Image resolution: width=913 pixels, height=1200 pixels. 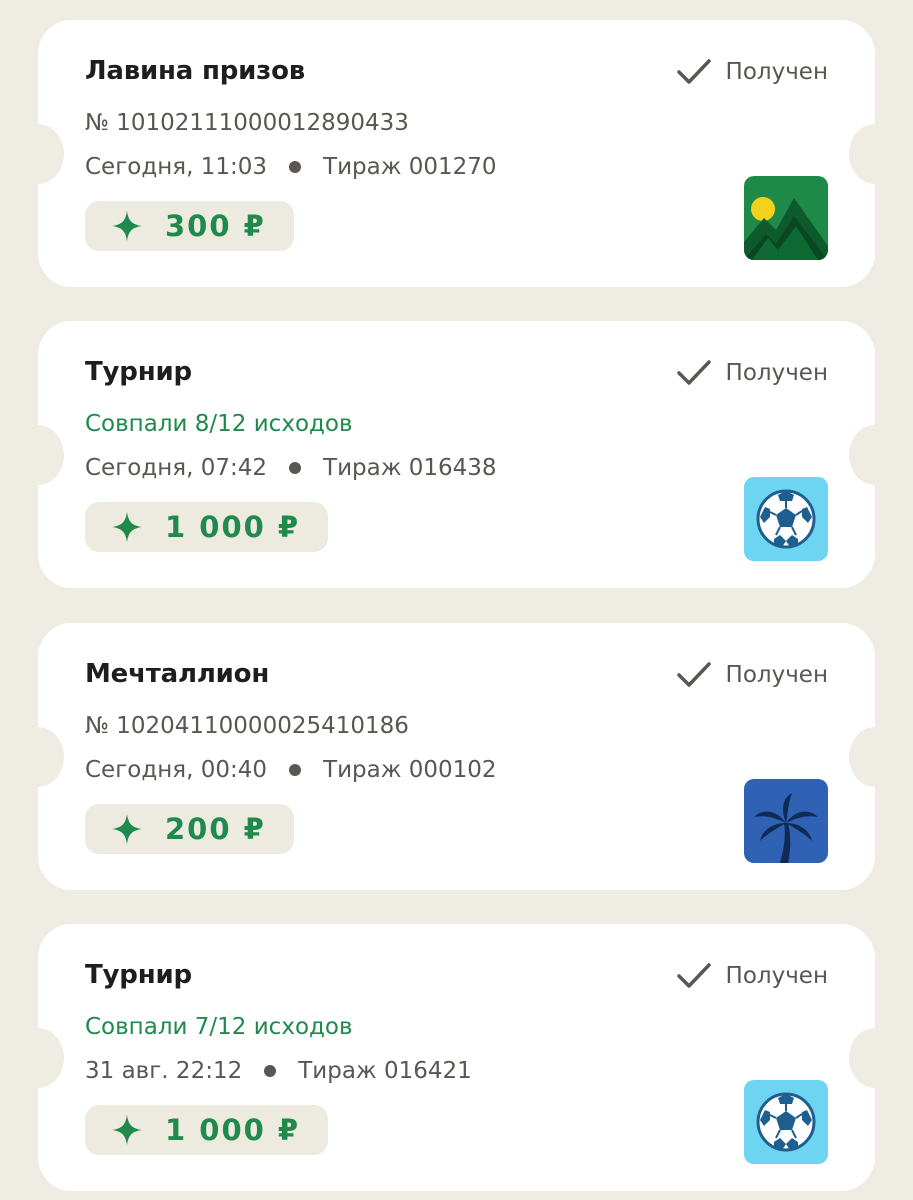 I want to click on ticket-number: № 10102111000012890433, so click(x=247, y=123).